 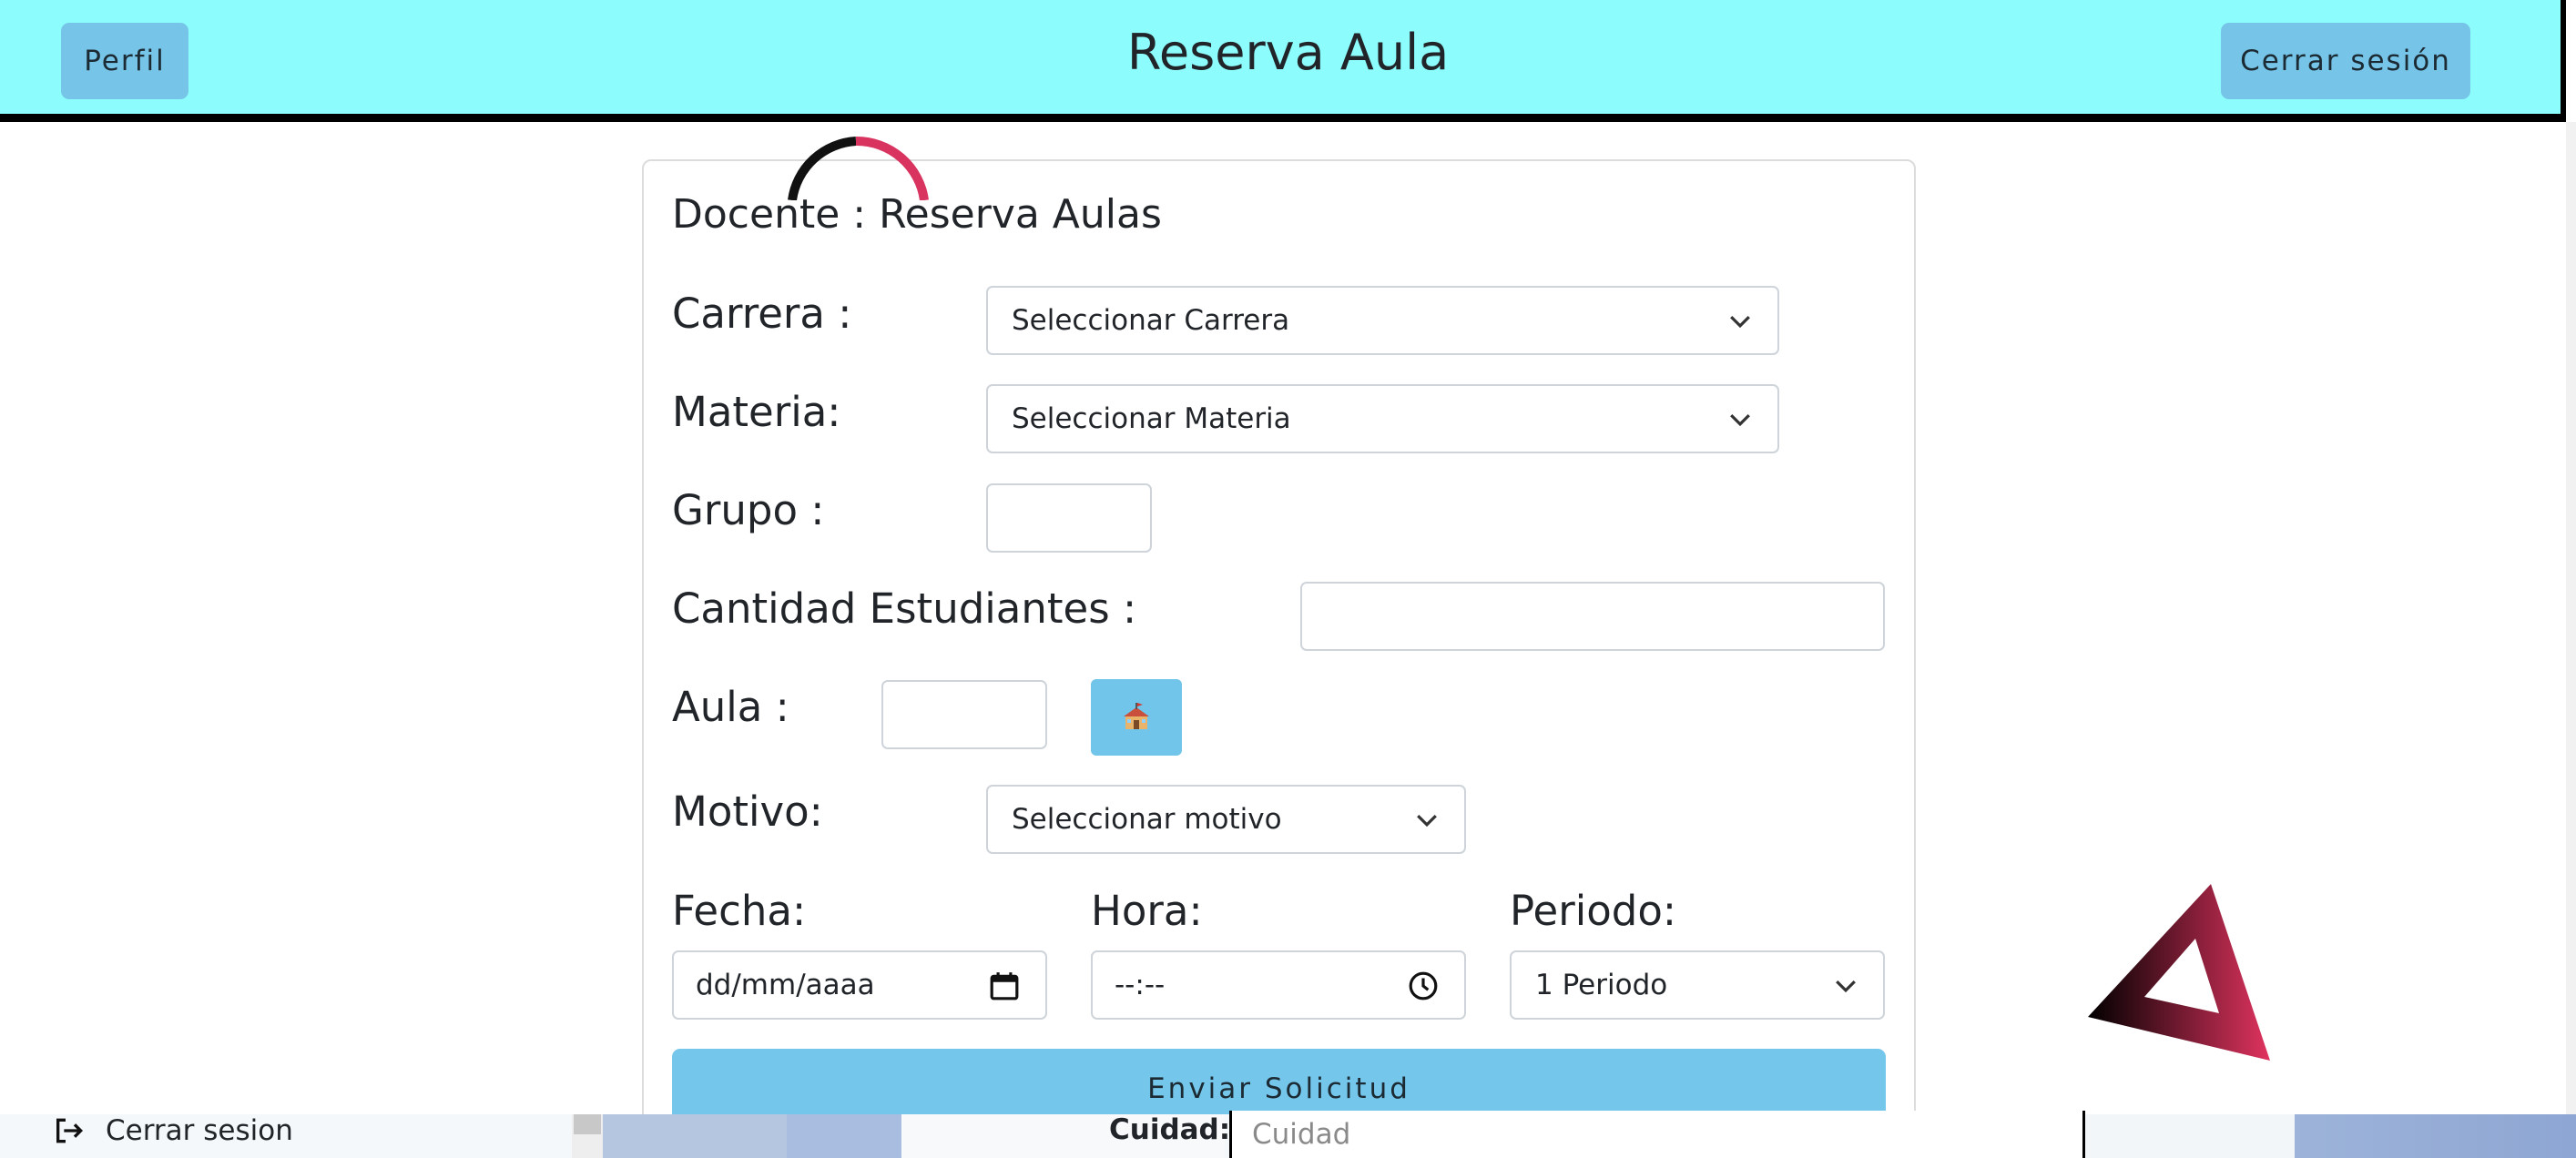 I want to click on school-building-icon, so click(x=1136, y=716).